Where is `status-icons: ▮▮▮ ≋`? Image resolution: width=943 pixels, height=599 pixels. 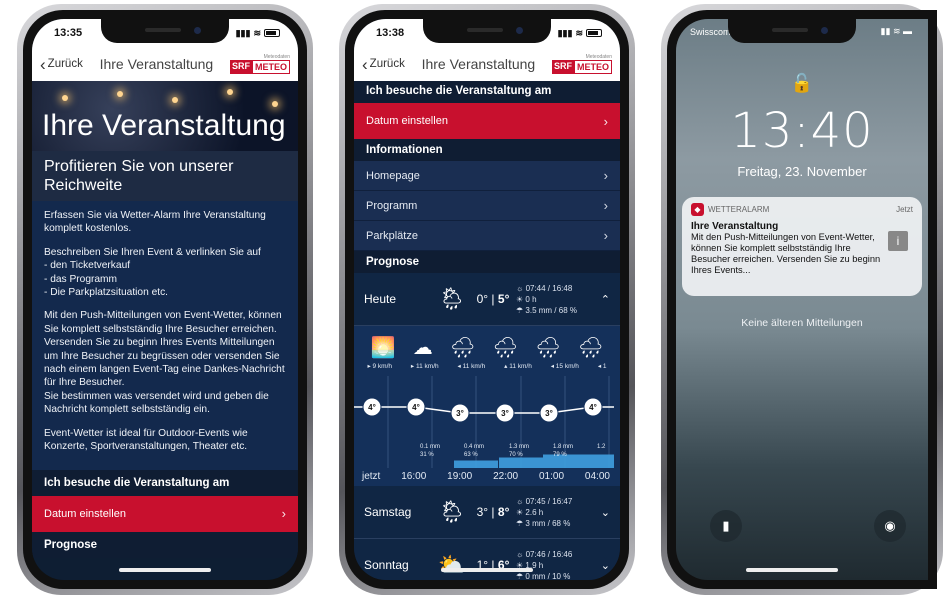
status-icons: ▮▮▮ ≋ is located at coordinates (580, 33).